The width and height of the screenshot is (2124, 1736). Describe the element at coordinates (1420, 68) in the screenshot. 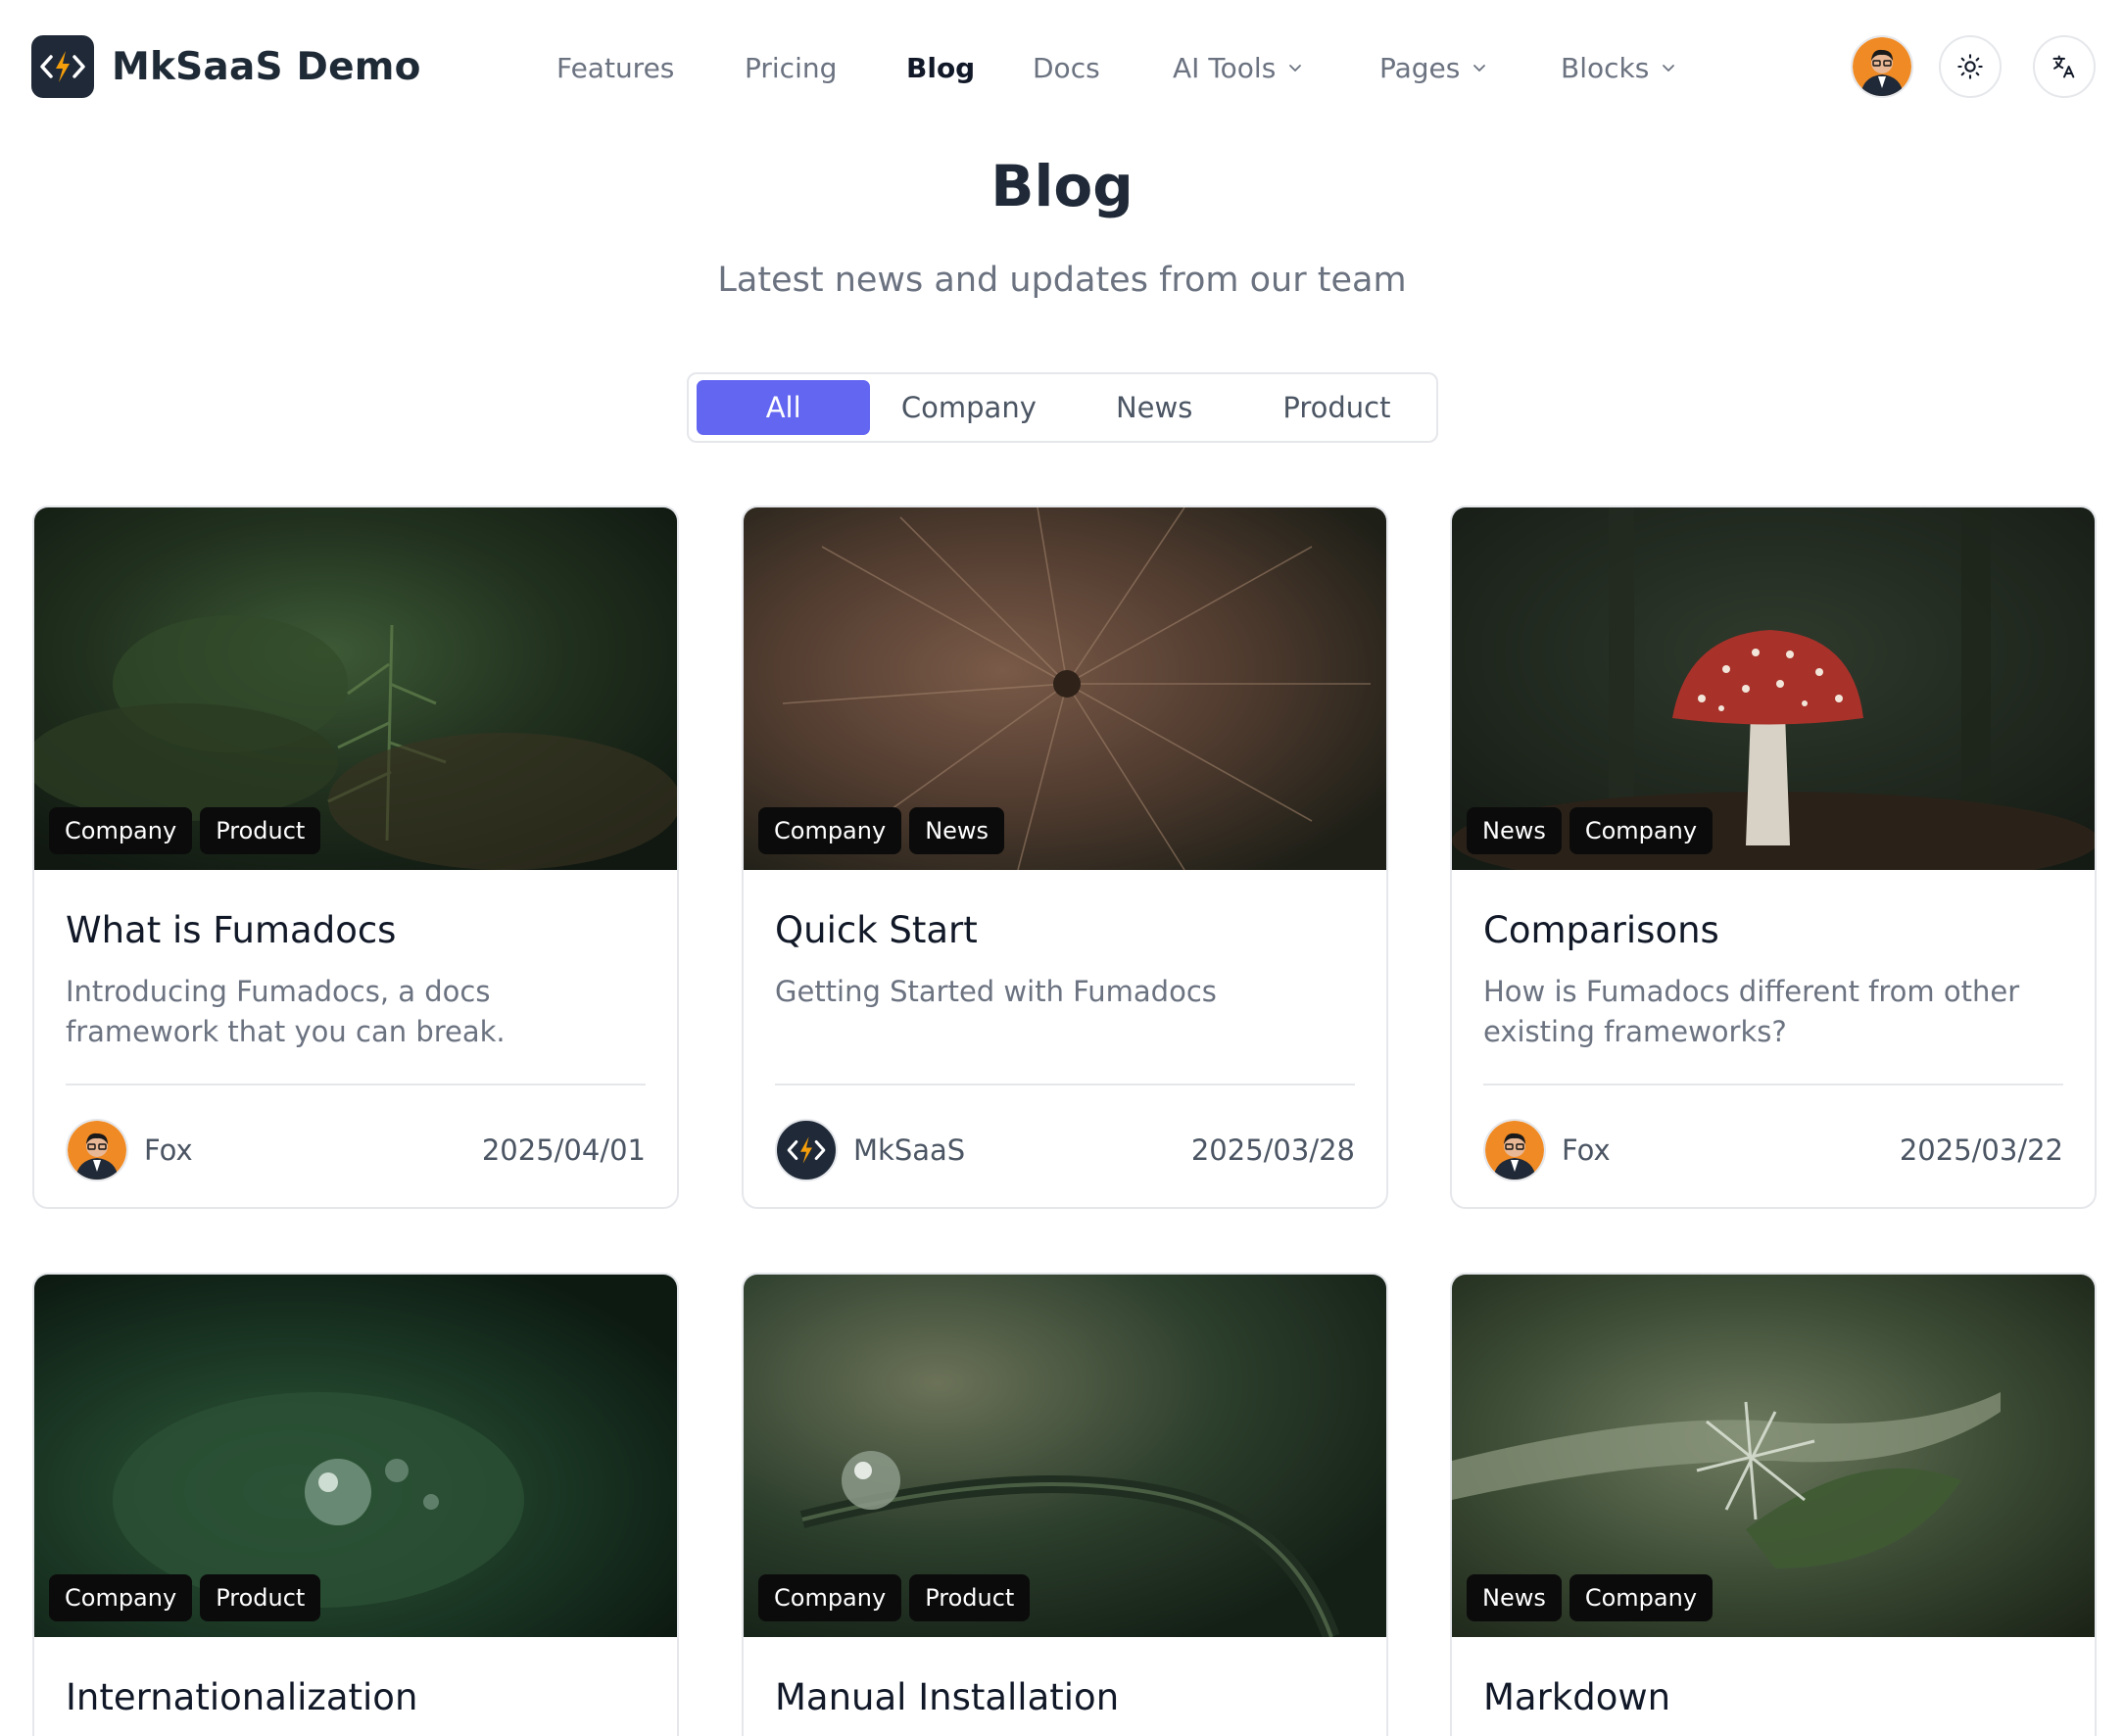

I see `nav-label: Pages` at that location.